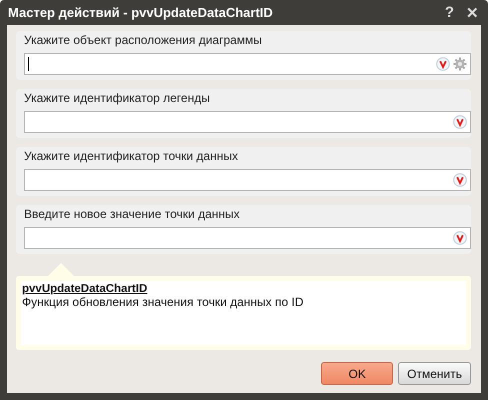  What do you see at coordinates (143, 40) in the screenshot?
I see `field-label: Укажите объект расположения диаграммы` at bounding box center [143, 40].